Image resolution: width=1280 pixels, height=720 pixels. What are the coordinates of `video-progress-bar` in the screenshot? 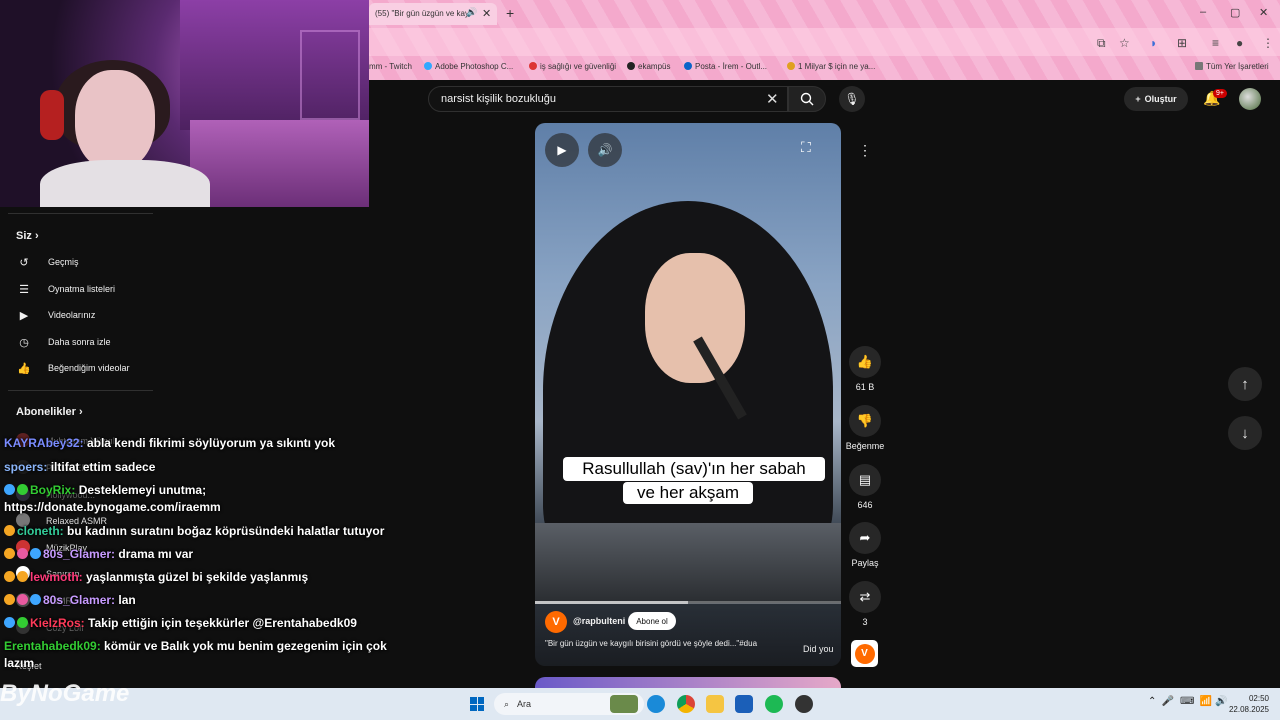 It's located at (688, 602).